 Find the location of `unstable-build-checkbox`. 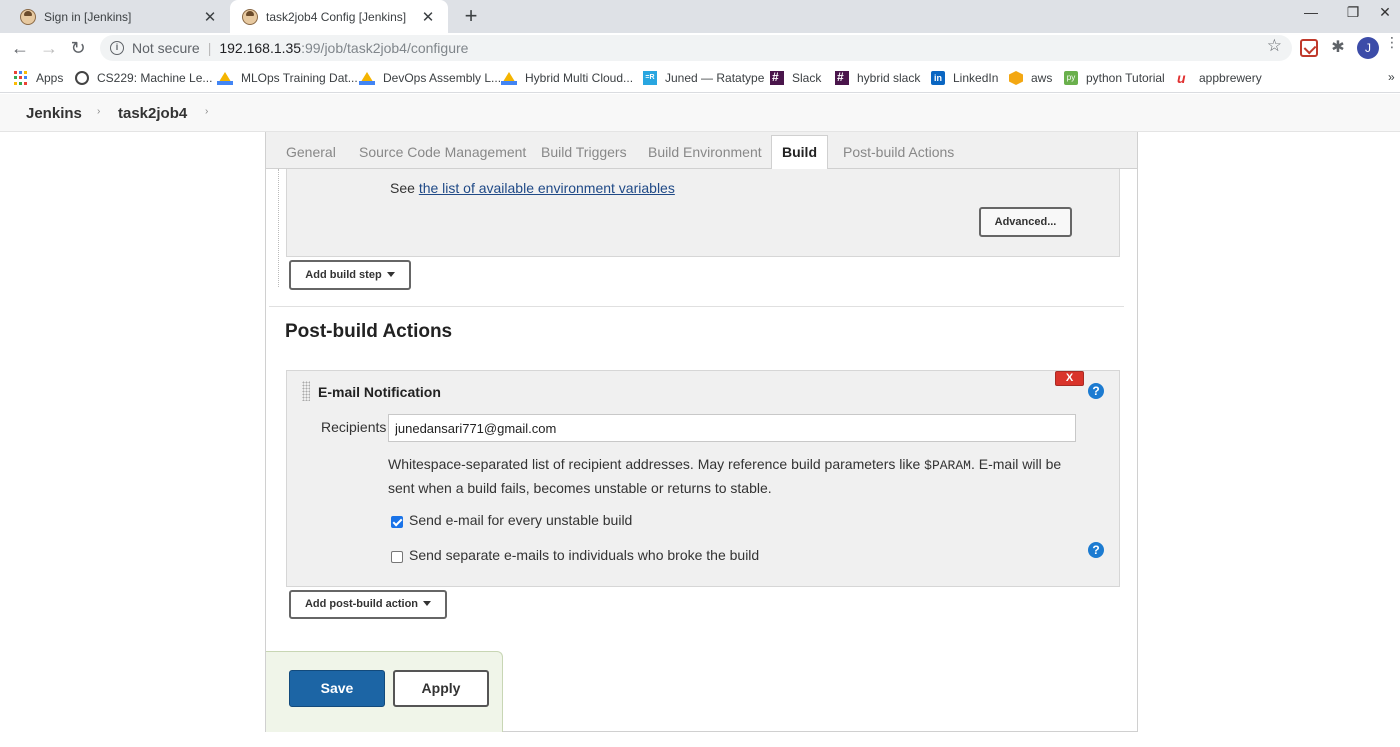

unstable-build-checkbox is located at coordinates (397, 522).